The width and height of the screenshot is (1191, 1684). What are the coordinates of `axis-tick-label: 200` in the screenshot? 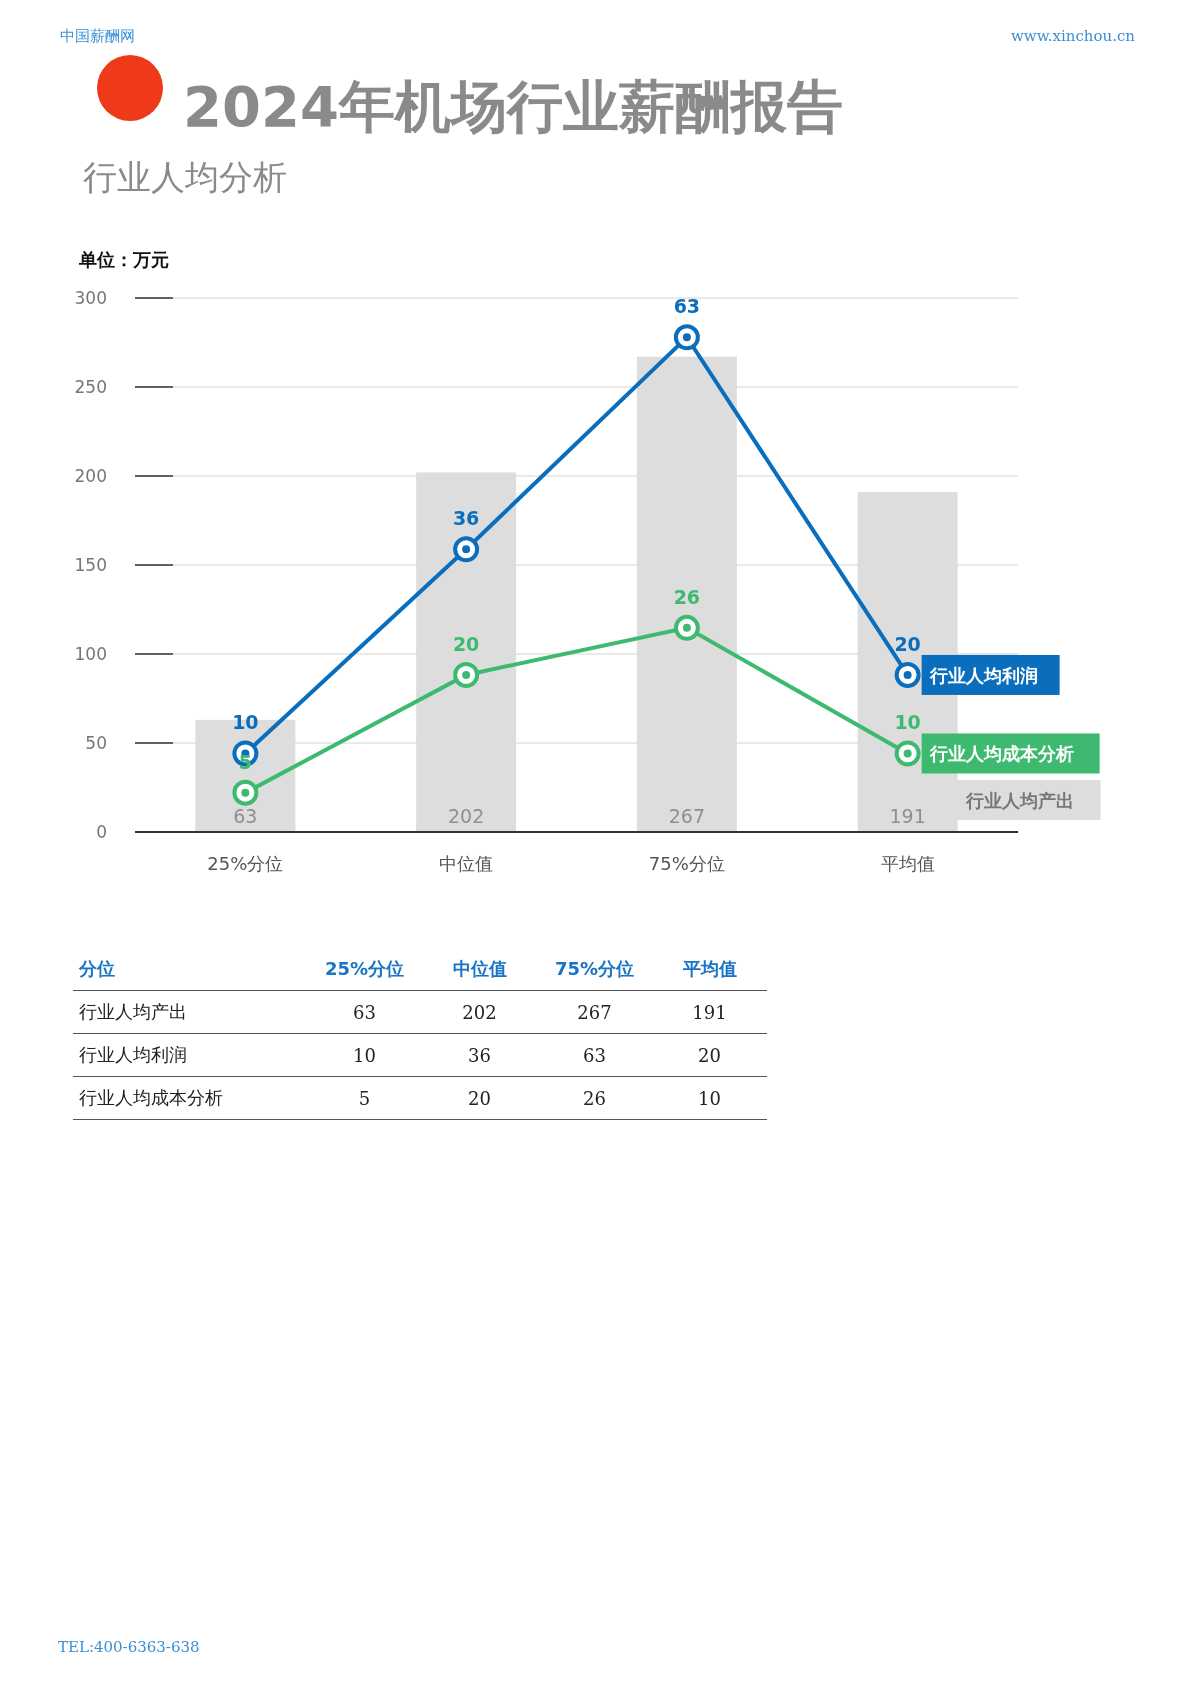 It's located at (90, 476).